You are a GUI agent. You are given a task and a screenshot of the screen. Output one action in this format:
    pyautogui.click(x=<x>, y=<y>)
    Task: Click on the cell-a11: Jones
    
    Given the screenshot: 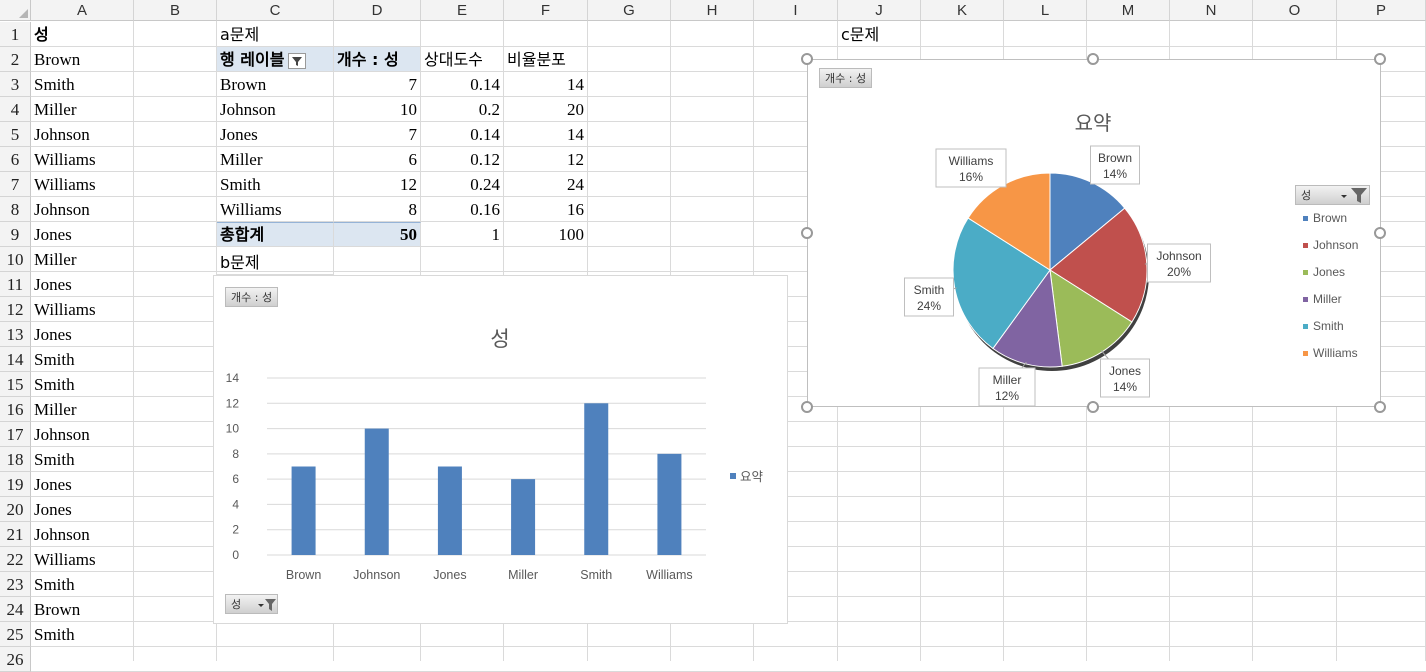 What is the action you would take?
    pyautogui.click(x=82, y=284)
    